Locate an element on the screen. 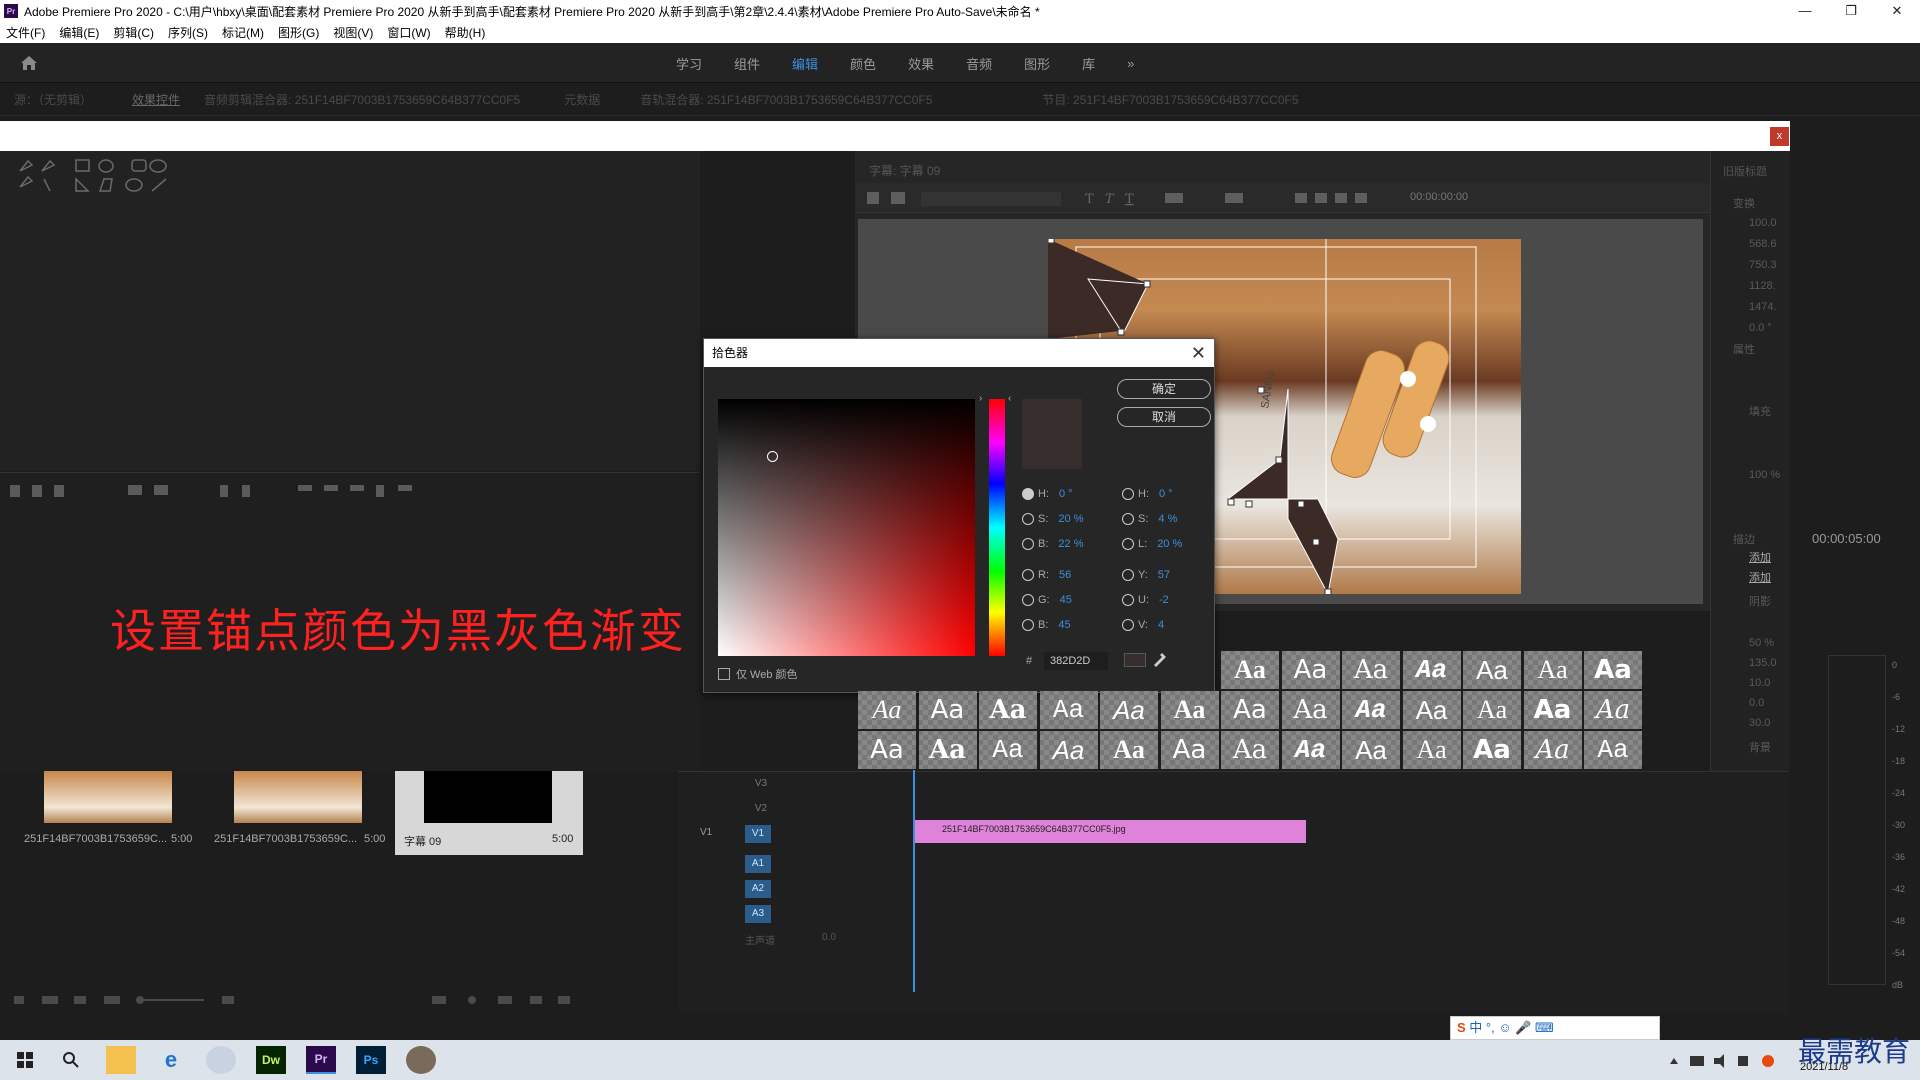 This screenshot has width=1920, height=1080. file-explorer-icon is located at coordinates (121, 1060).